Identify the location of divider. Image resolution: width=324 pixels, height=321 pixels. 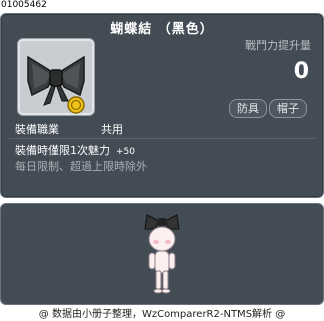
(162, 138).